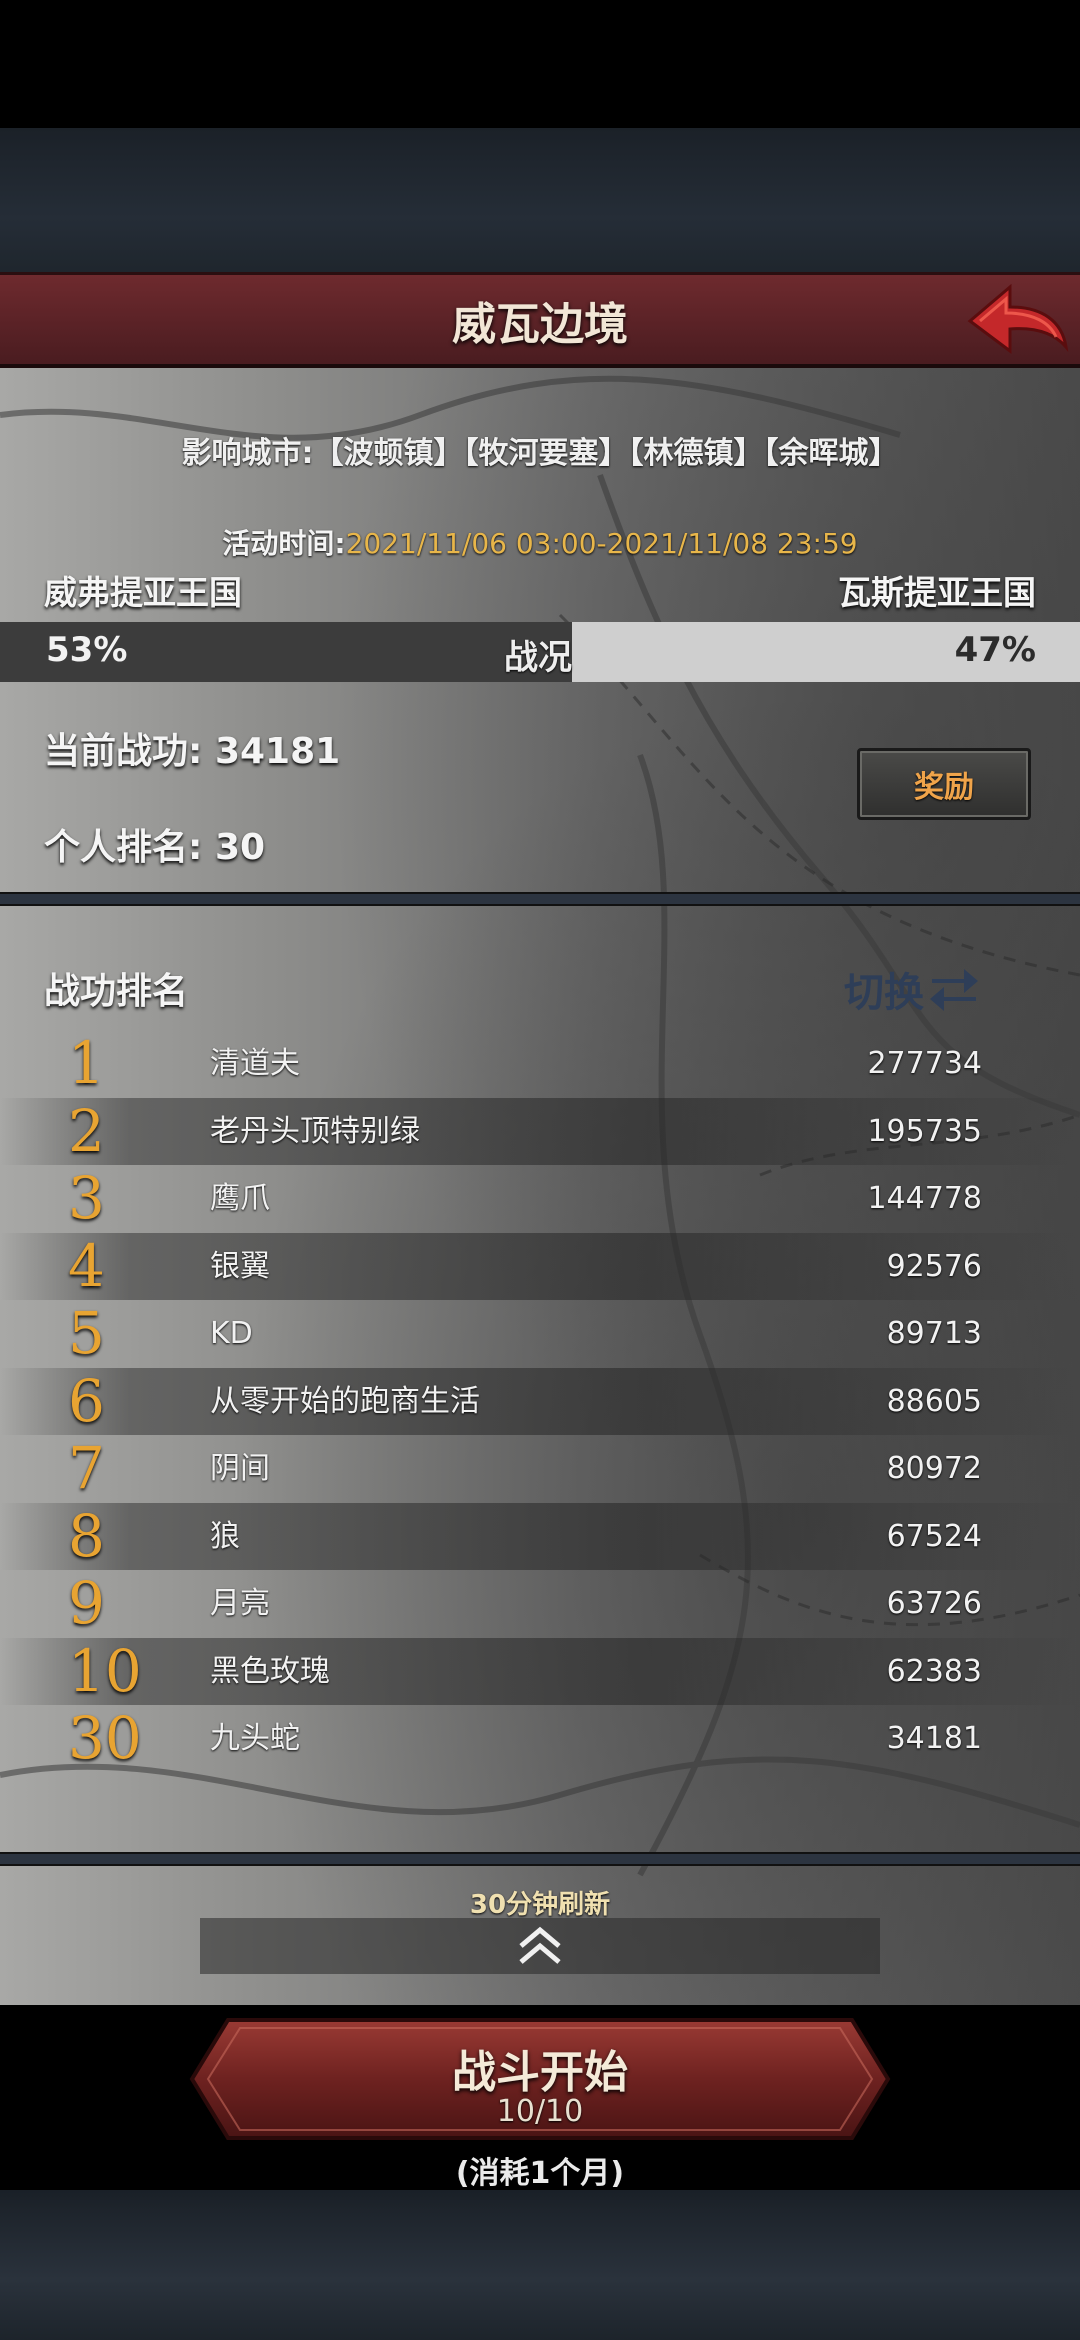 This screenshot has height=2340, width=1080. I want to click on refresh-note: 30分钟刷新, so click(540, 1905).